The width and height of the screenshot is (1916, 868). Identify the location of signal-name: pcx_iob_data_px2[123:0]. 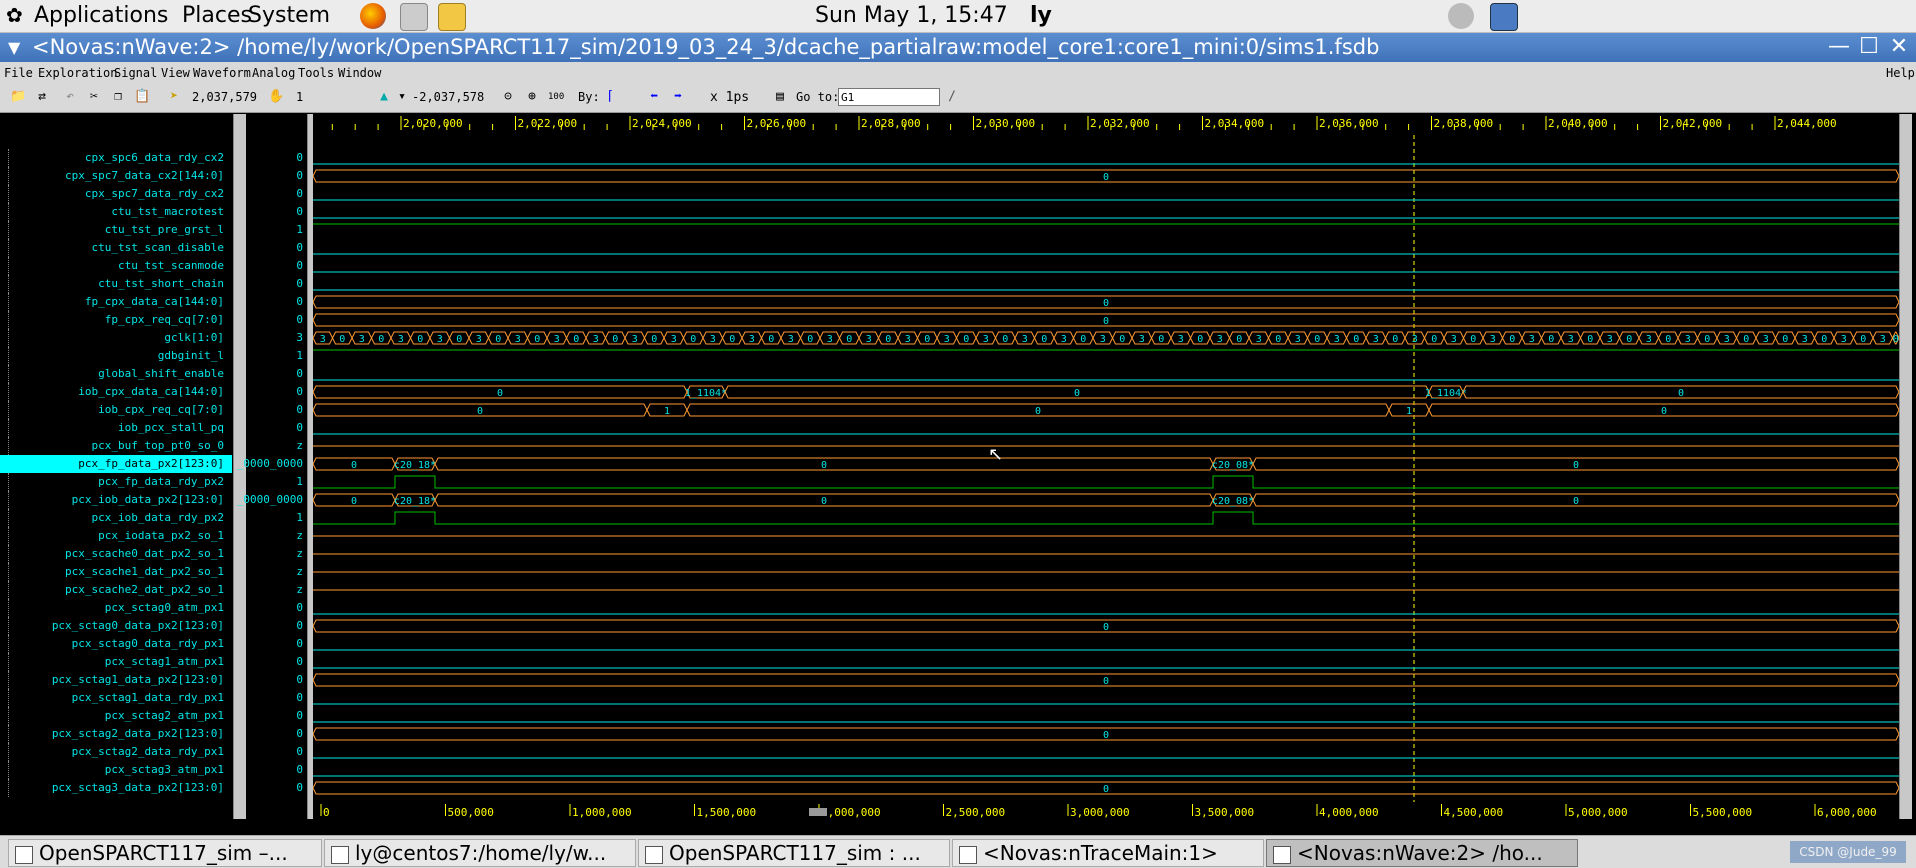
(148, 500).